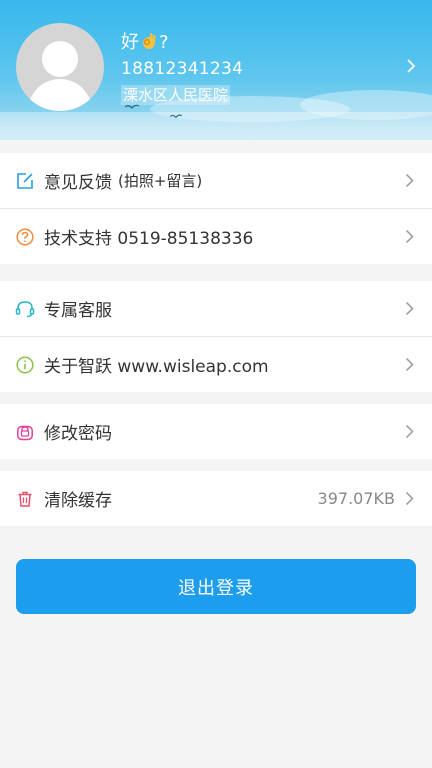 The width and height of the screenshot is (432, 768). I want to click on ok-hand-emoji-icon, so click(149, 41).